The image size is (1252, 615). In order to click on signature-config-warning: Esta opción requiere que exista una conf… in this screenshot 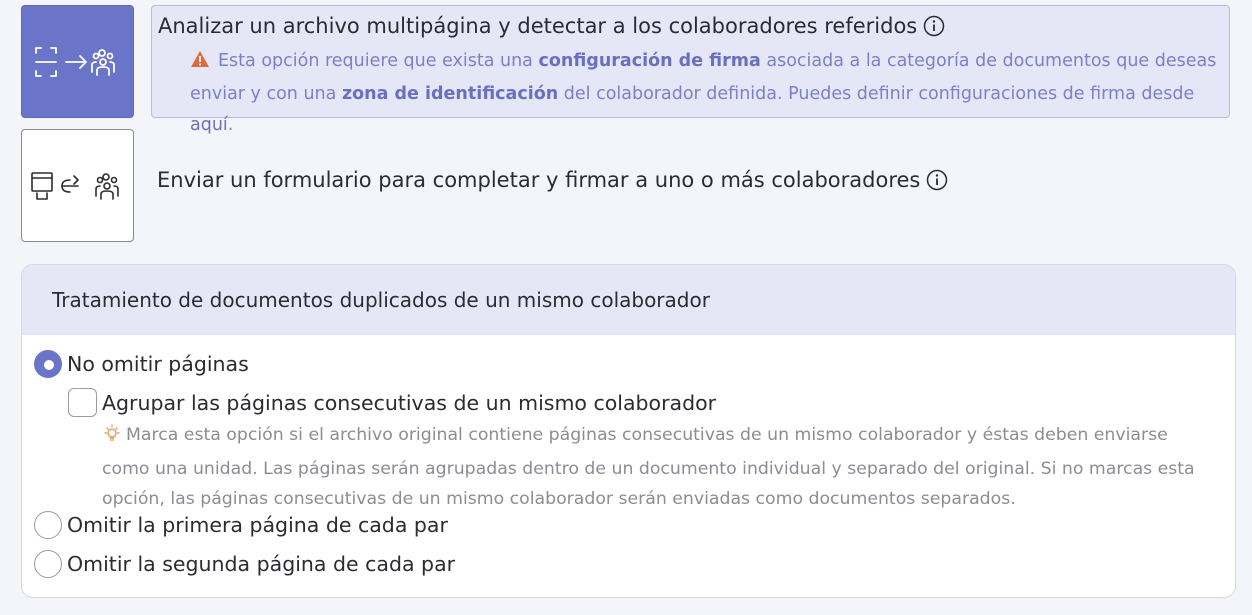, I will do `click(710, 93)`.